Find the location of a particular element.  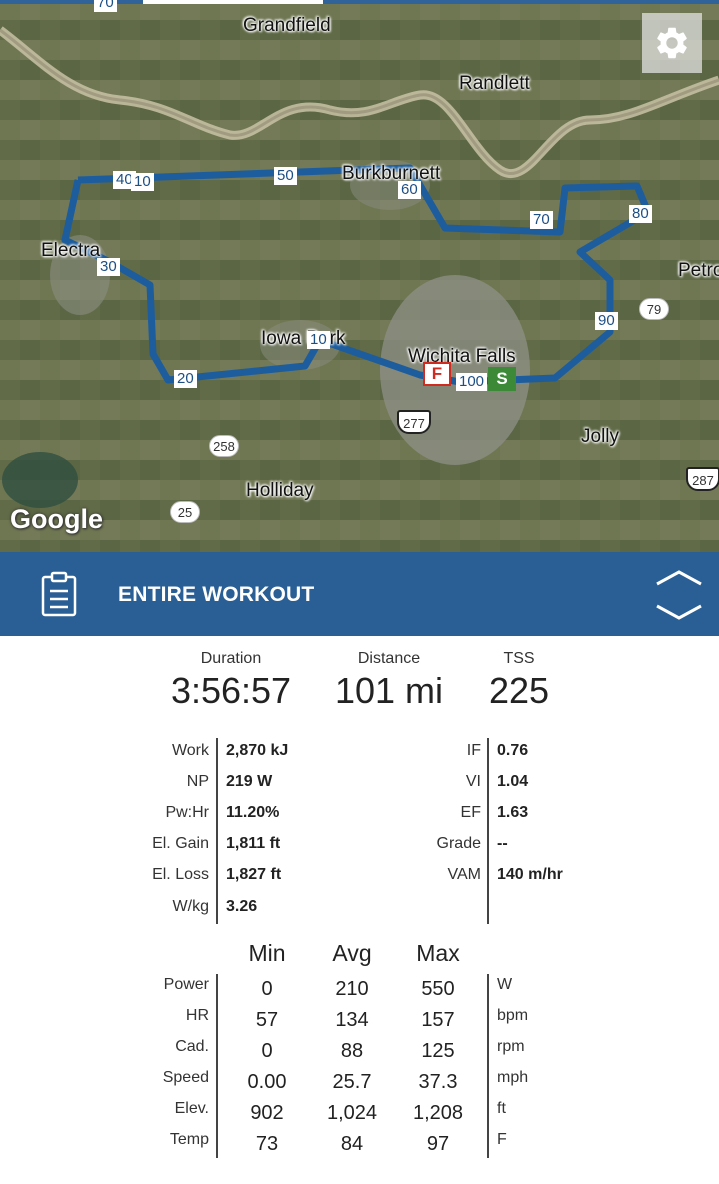

stat-avg: 88 is located at coordinates (352, 1051).